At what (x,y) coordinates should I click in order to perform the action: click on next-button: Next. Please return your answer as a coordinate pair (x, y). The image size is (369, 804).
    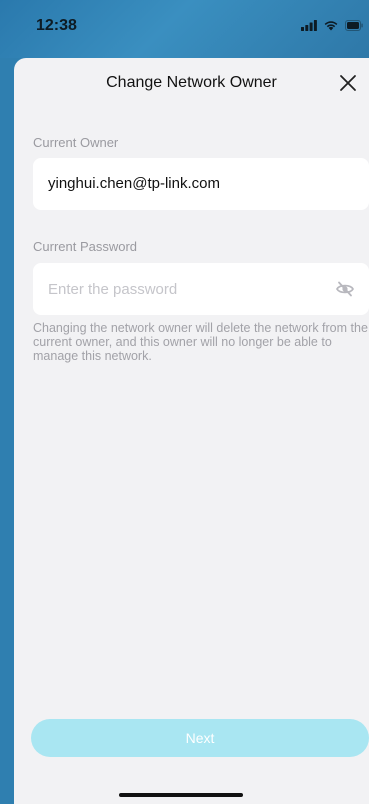
    Looking at the image, I should click on (200, 738).